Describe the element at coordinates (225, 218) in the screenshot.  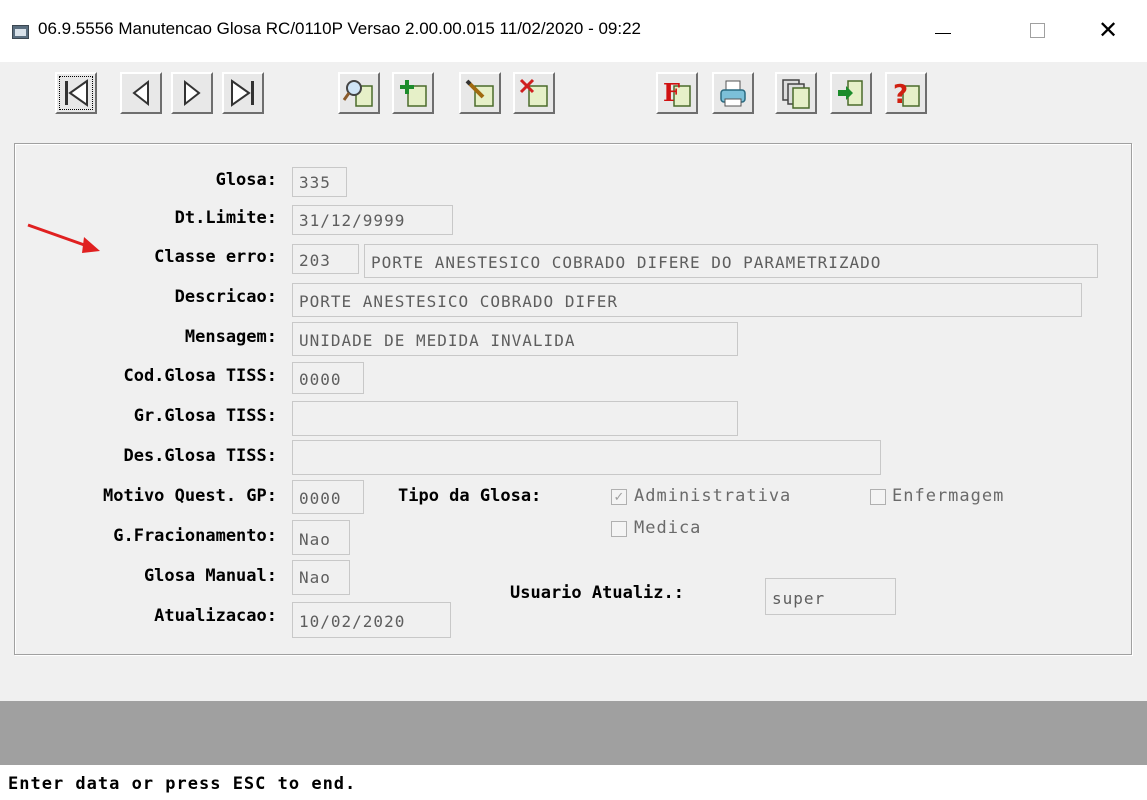
I see `dt-limite-label: Dt.Limite:` at that location.